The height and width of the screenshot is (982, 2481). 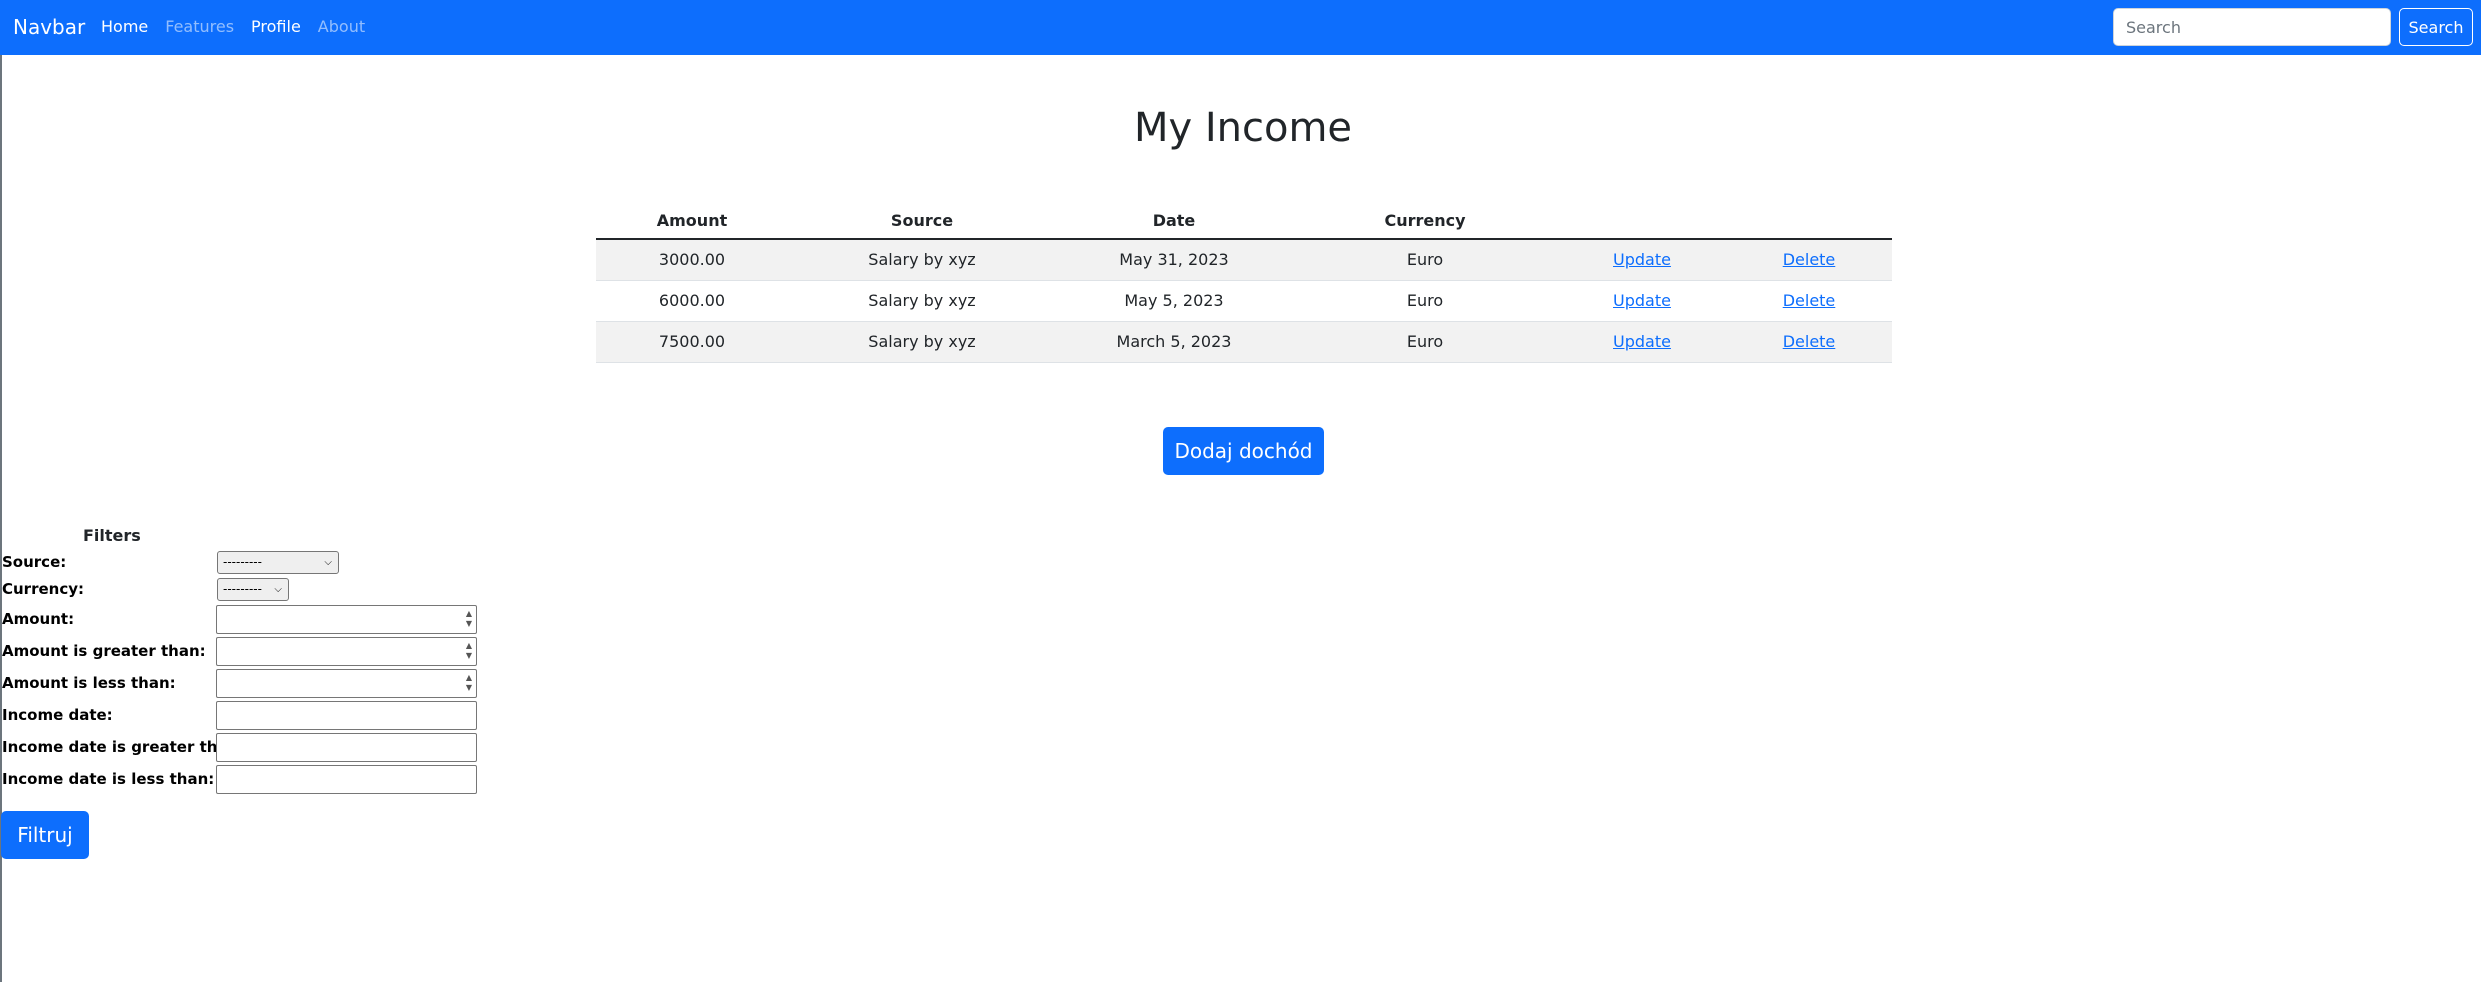 I want to click on cell-date: May 31, 2023, so click(x=1174, y=260).